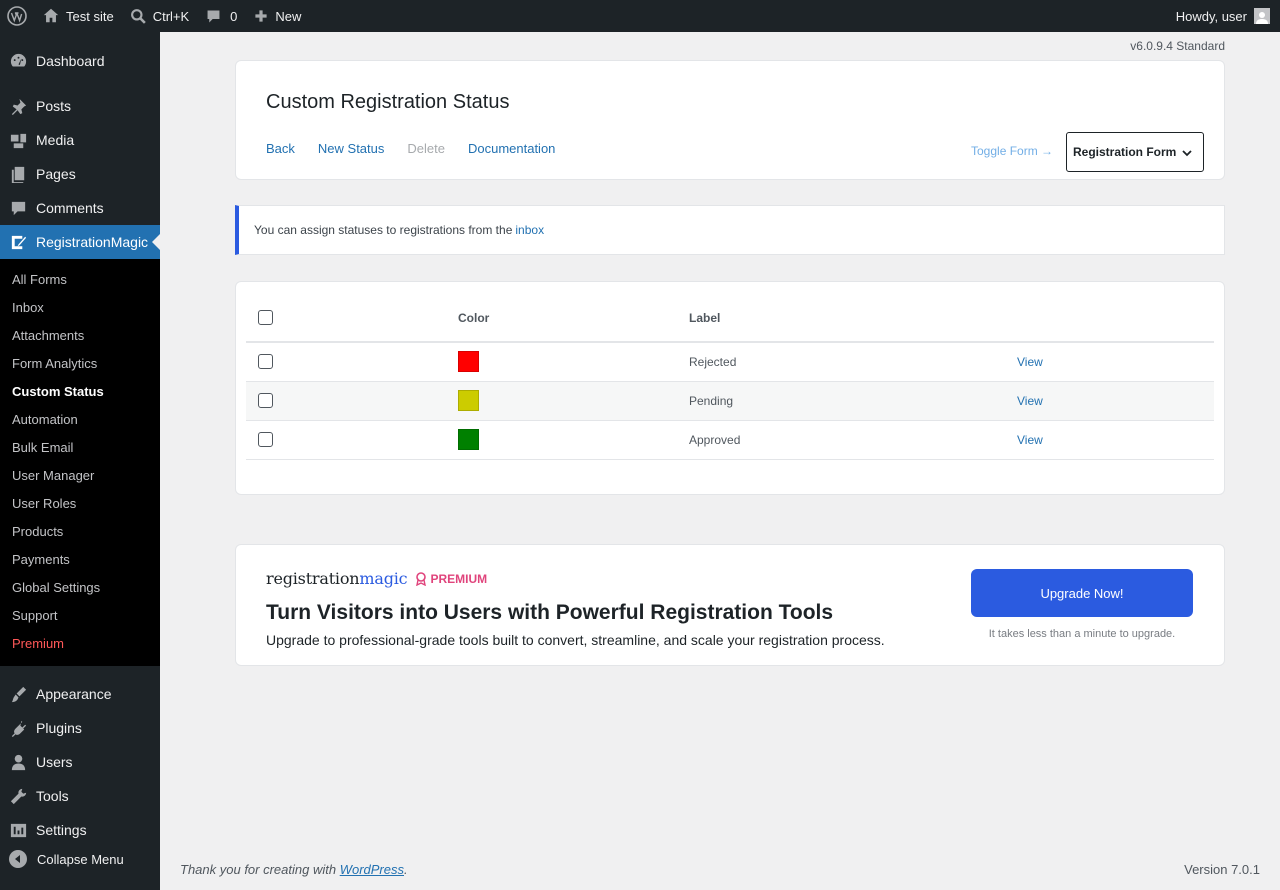  What do you see at coordinates (80, 420) in the screenshot?
I see `submenu-automation: Automation` at bounding box center [80, 420].